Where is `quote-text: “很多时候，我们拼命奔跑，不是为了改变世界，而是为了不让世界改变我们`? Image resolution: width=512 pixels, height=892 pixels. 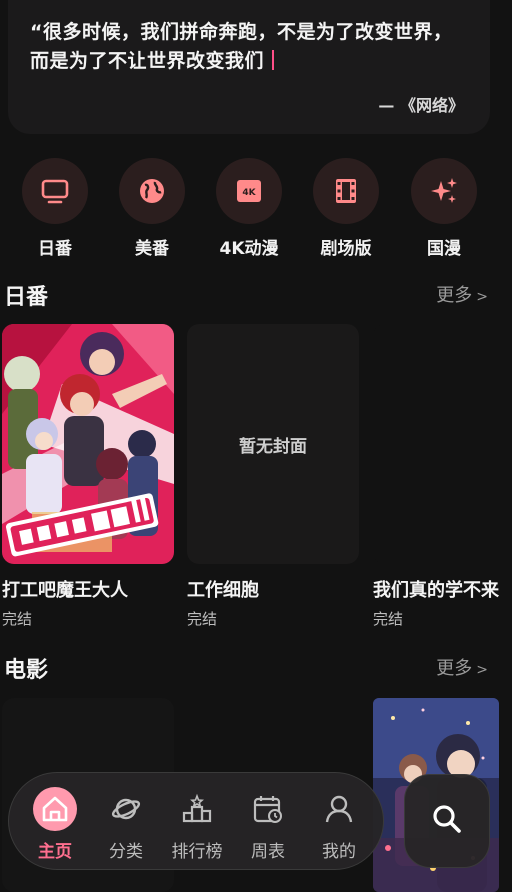
quote-text: “很多时候，我们拼命奔跑，不是为了改变世界，而是为了不让世界改变我们 is located at coordinates (249, 47).